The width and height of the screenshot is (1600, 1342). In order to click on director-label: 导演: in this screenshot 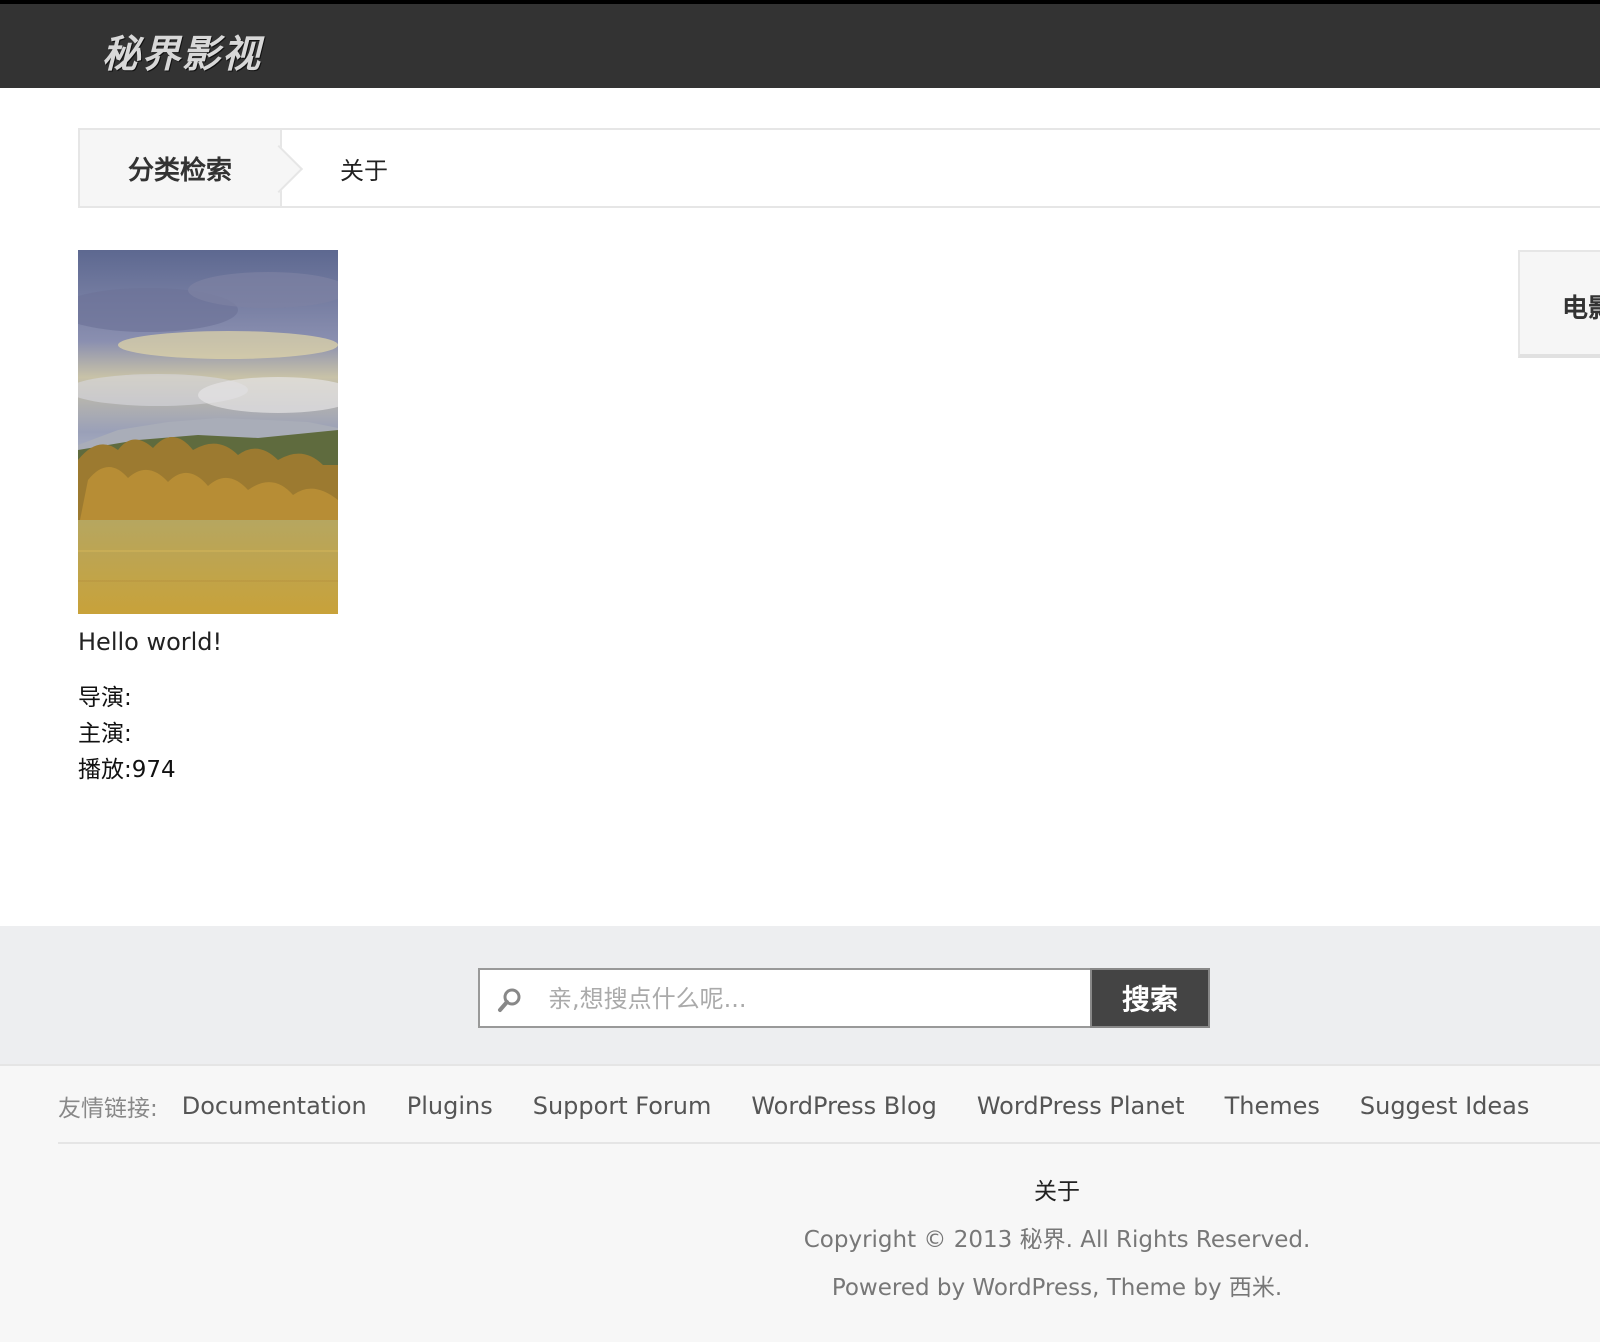, I will do `click(105, 698)`.